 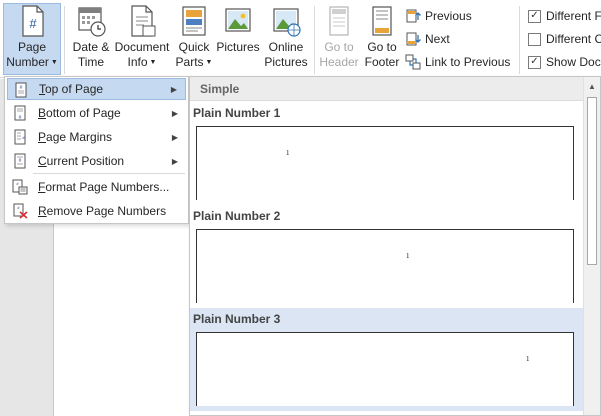 What do you see at coordinates (382, 47) in the screenshot?
I see `go-to-footer-label-1: Go to` at bounding box center [382, 47].